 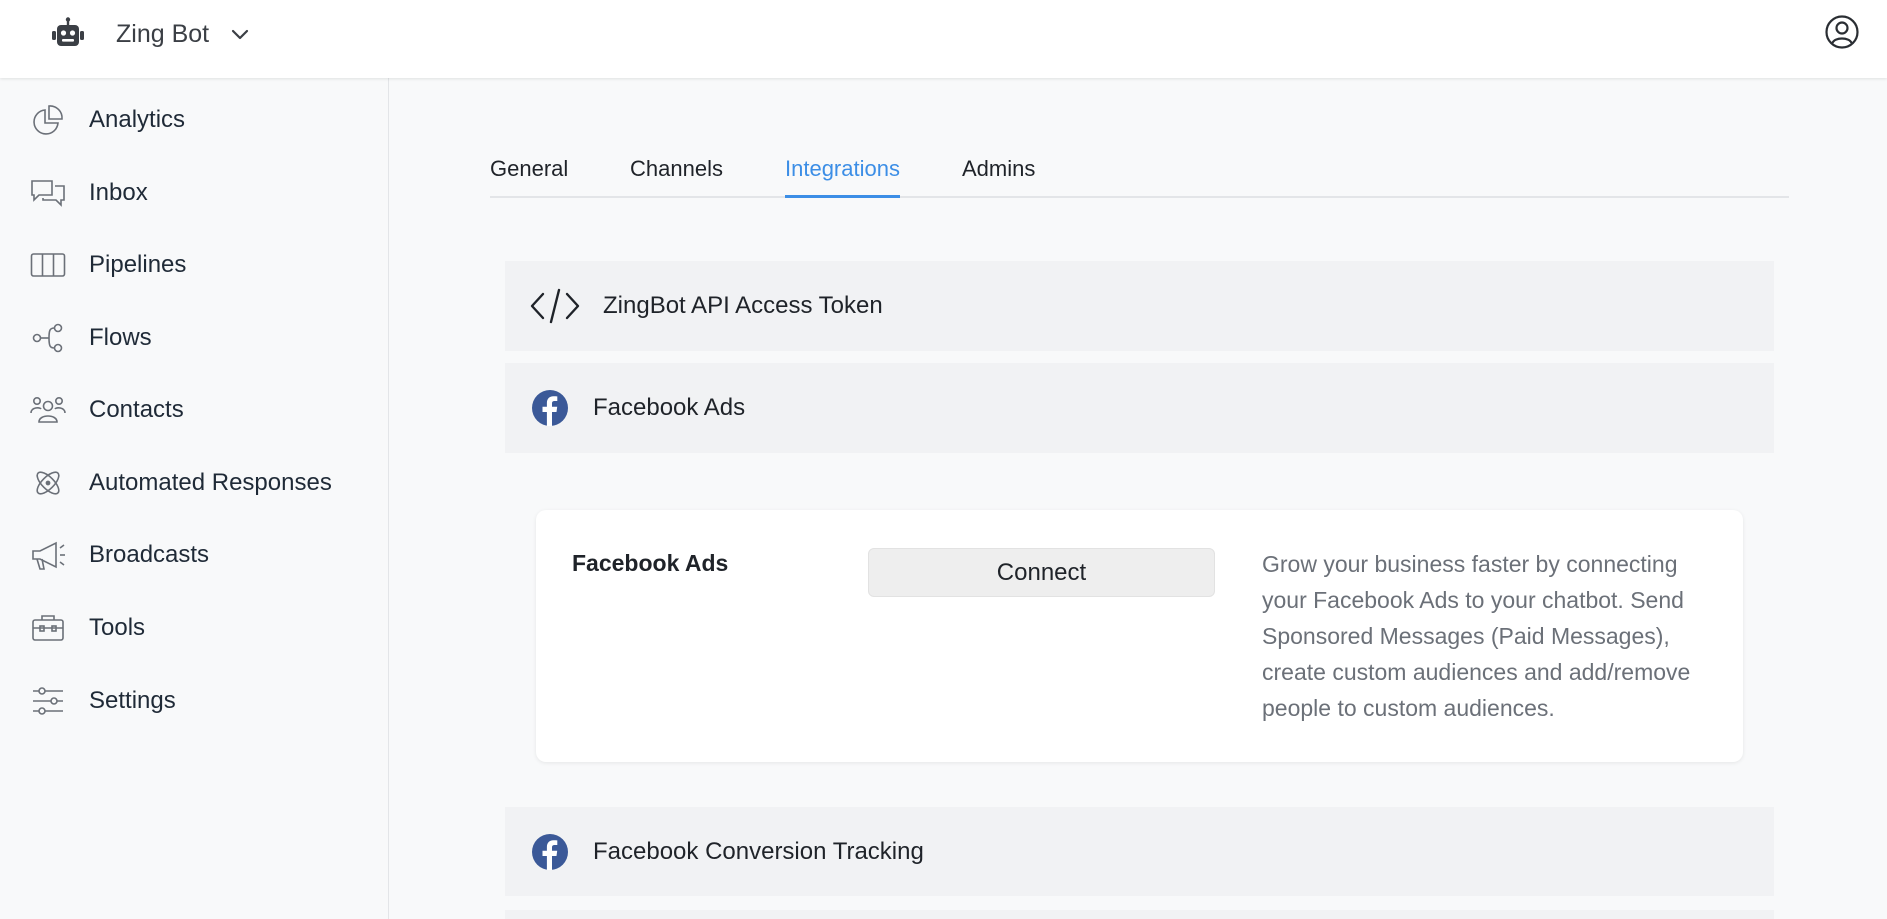 I want to click on atom-icon, so click(x=48, y=483).